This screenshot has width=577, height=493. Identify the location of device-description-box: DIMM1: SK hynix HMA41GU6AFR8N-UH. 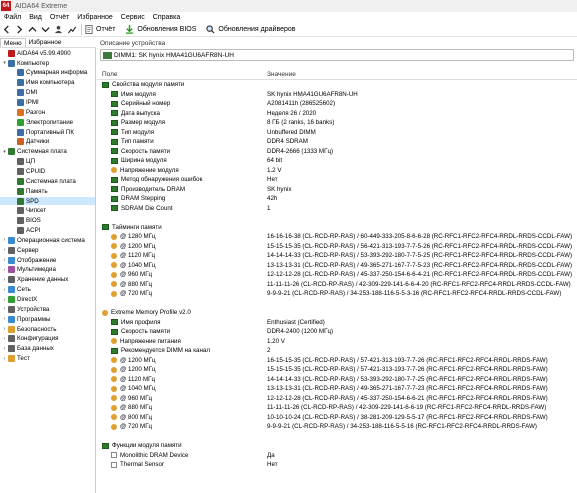
(337, 55).